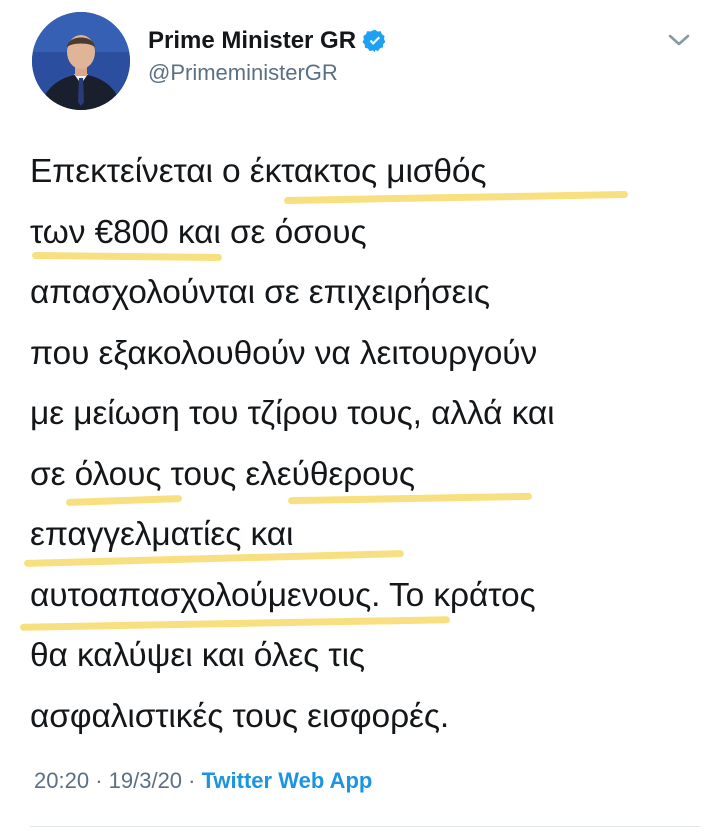 The image size is (720, 840). What do you see at coordinates (370, 237) in the screenshot?
I see `tweet-line: των €800 και σε όσους` at bounding box center [370, 237].